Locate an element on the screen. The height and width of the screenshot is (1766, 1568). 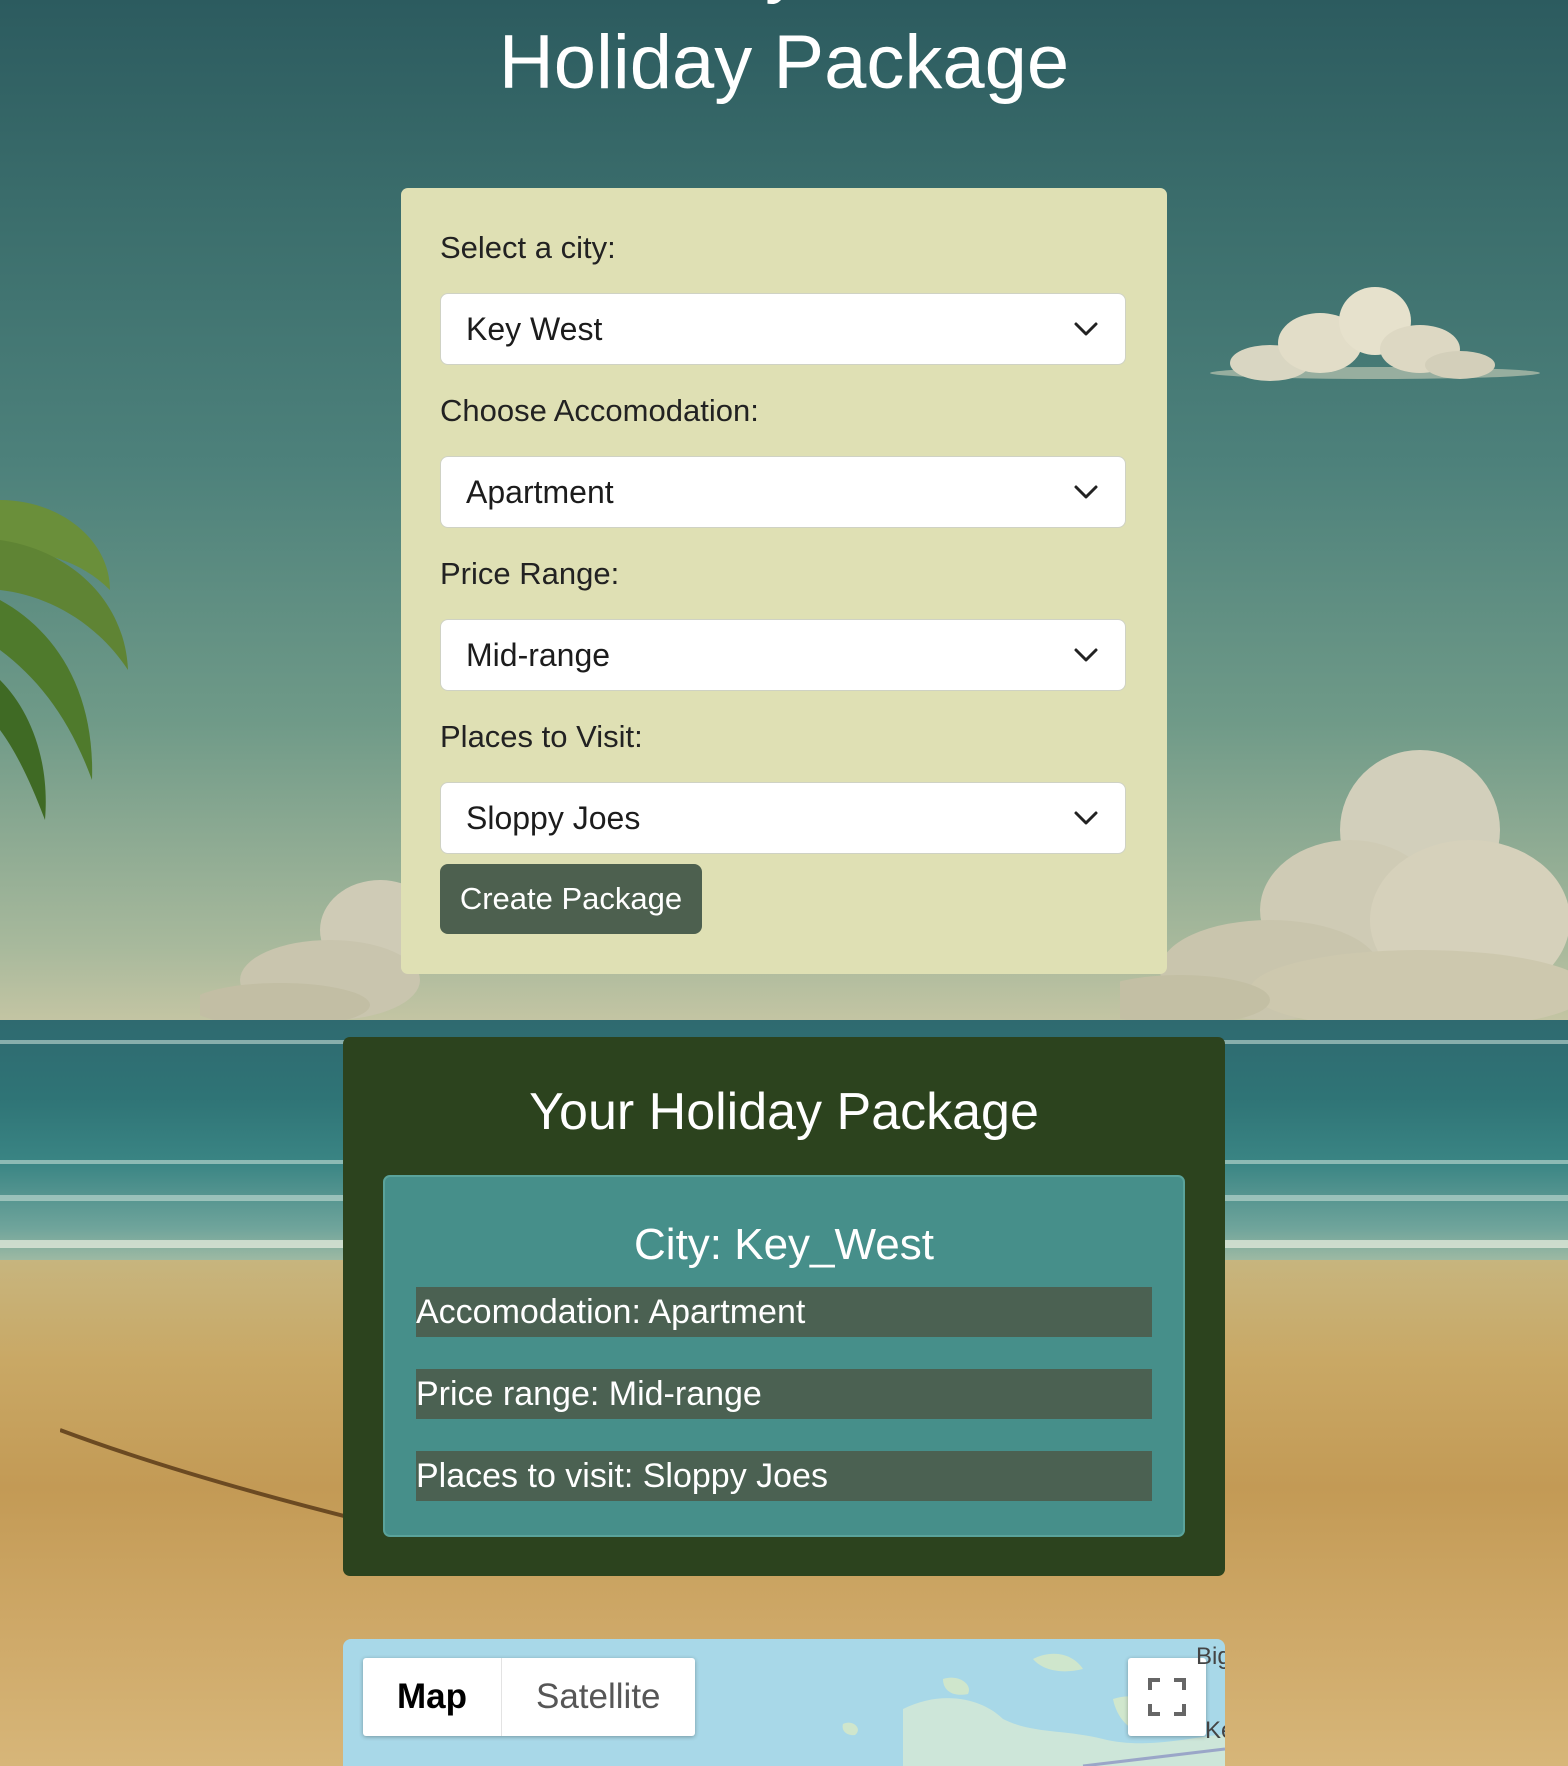
page-title: Holiday Package is located at coordinates (784, 62).